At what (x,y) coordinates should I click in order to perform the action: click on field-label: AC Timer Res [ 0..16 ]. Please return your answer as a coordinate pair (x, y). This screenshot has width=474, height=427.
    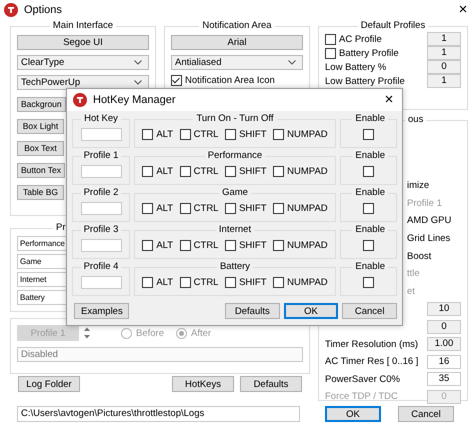
    Looking at the image, I should click on (372, 362).